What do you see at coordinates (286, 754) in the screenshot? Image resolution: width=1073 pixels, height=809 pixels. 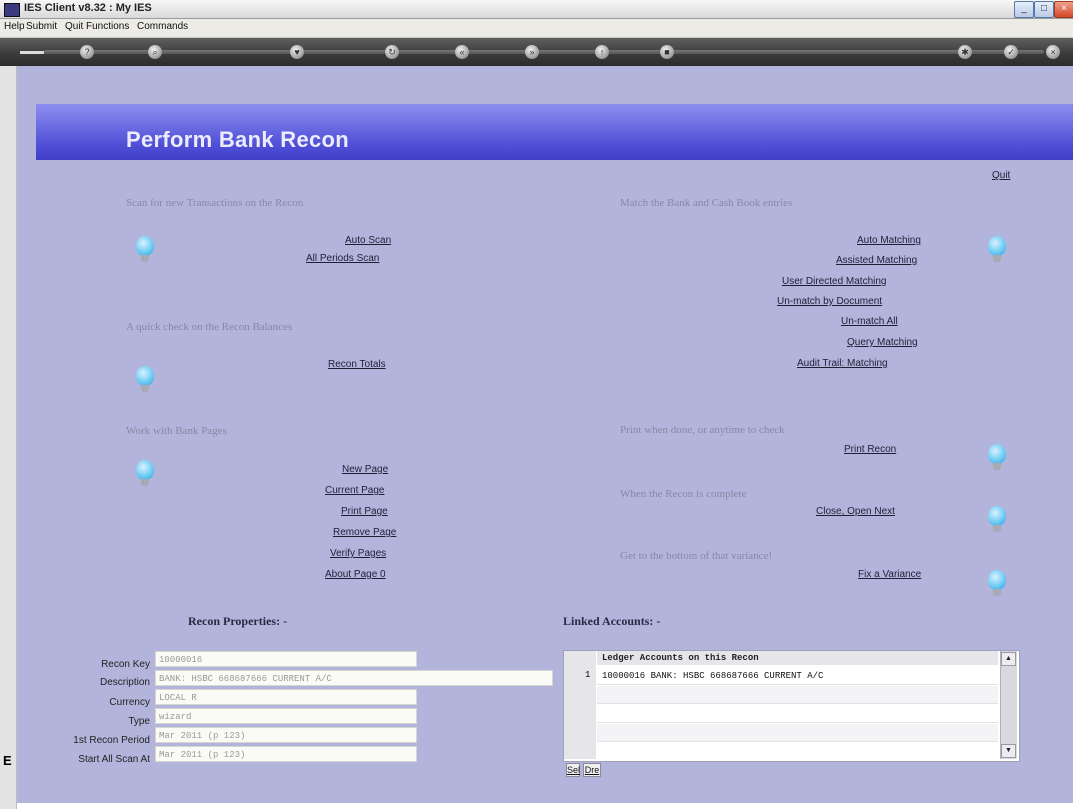 I see `start-scan-field: Mar 2011 (p 123)` at bounding box center [286, 754].